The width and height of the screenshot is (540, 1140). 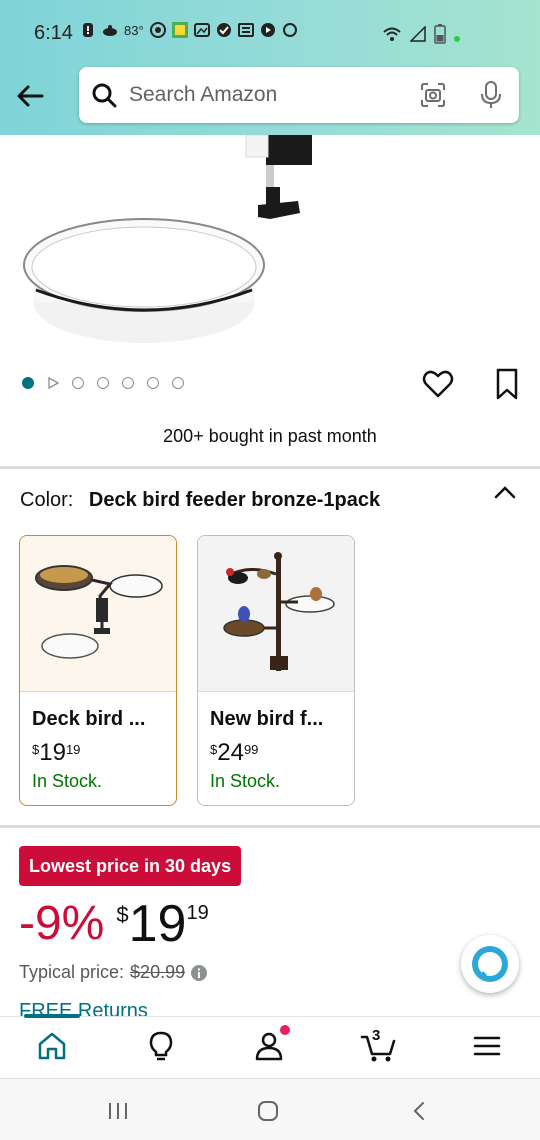 I want to click on status-bar: 6:14 83°, so click(x=270, y=30).